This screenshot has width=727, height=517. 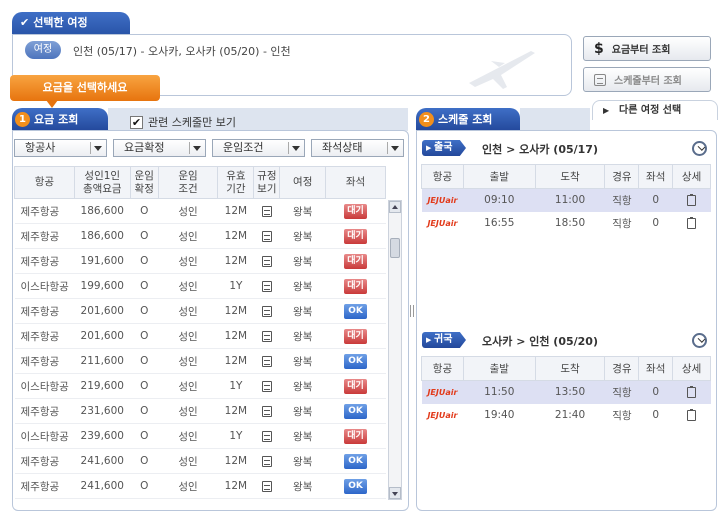 I want to click on fare-row: 제주항공 191,600 O 성인 12M 왕복 대기, so click(x=200, y=261).